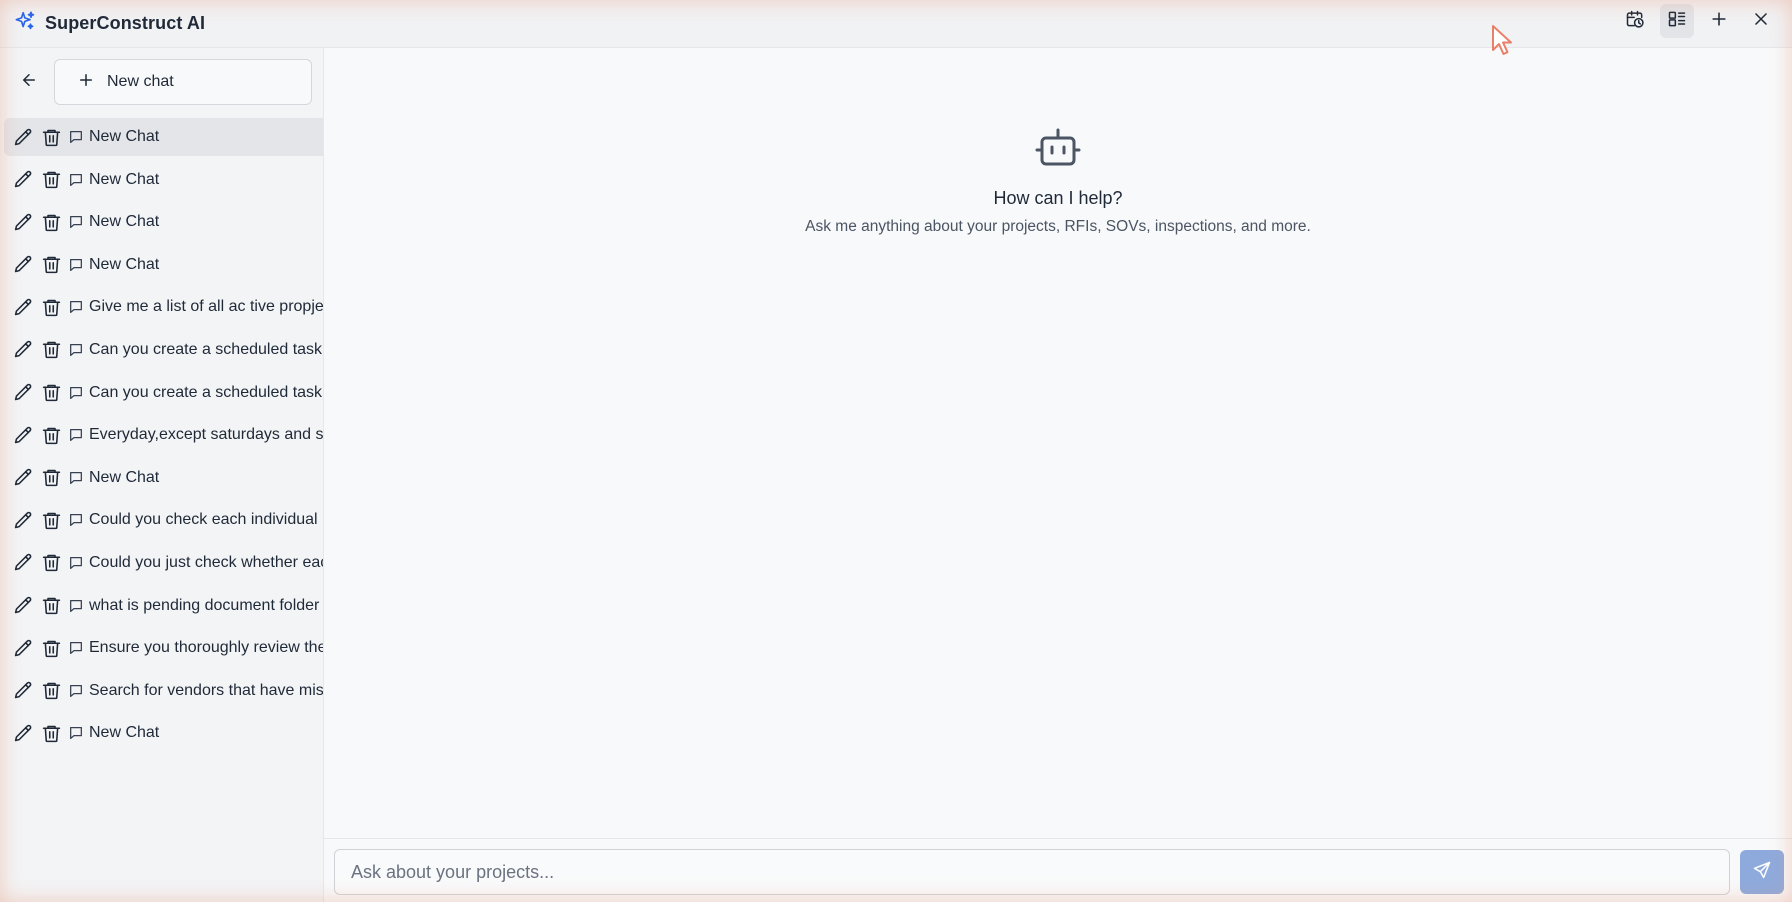 This screenshot has height=902, width=1792. Describe the element at coordinates (163, 648) in the screenshot. I see `chat-history-item: Ensure you thoroughly review the` at that location.